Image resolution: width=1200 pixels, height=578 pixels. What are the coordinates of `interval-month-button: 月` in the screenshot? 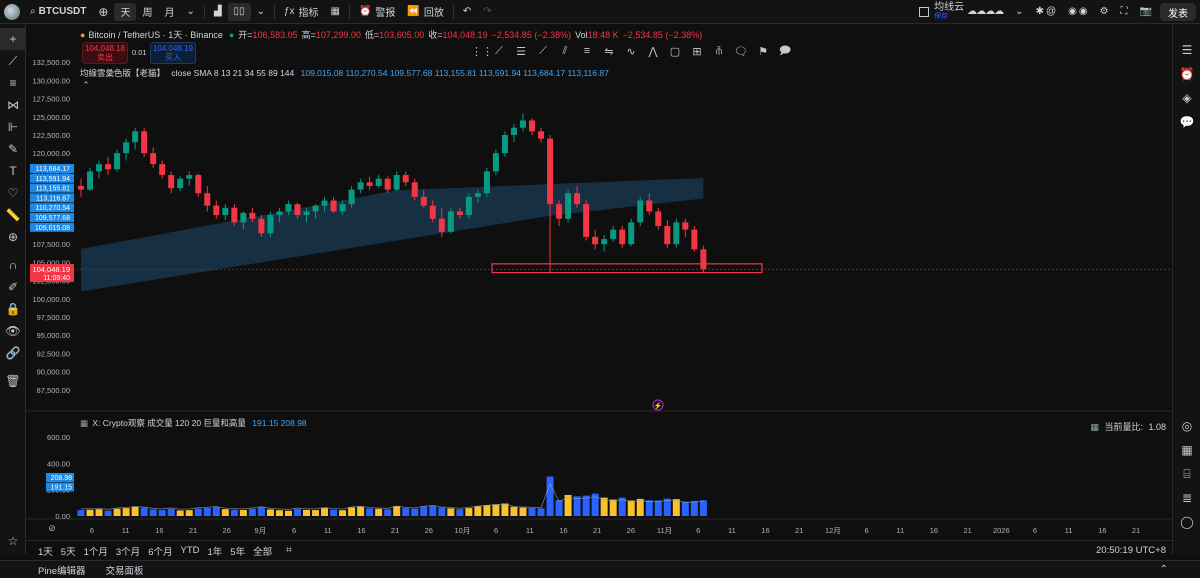 It's located at (169, 12).